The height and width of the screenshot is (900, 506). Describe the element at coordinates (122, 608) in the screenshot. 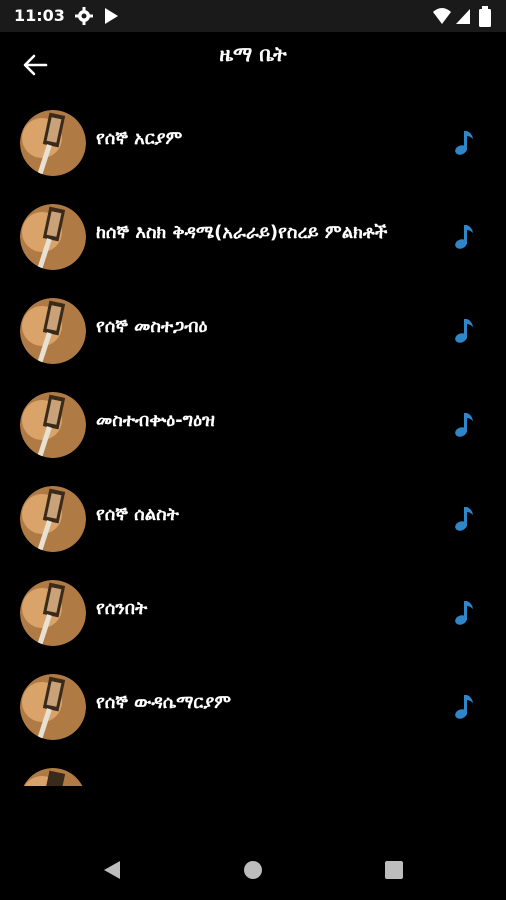

I see `song-title: የሰንበት` at that location.